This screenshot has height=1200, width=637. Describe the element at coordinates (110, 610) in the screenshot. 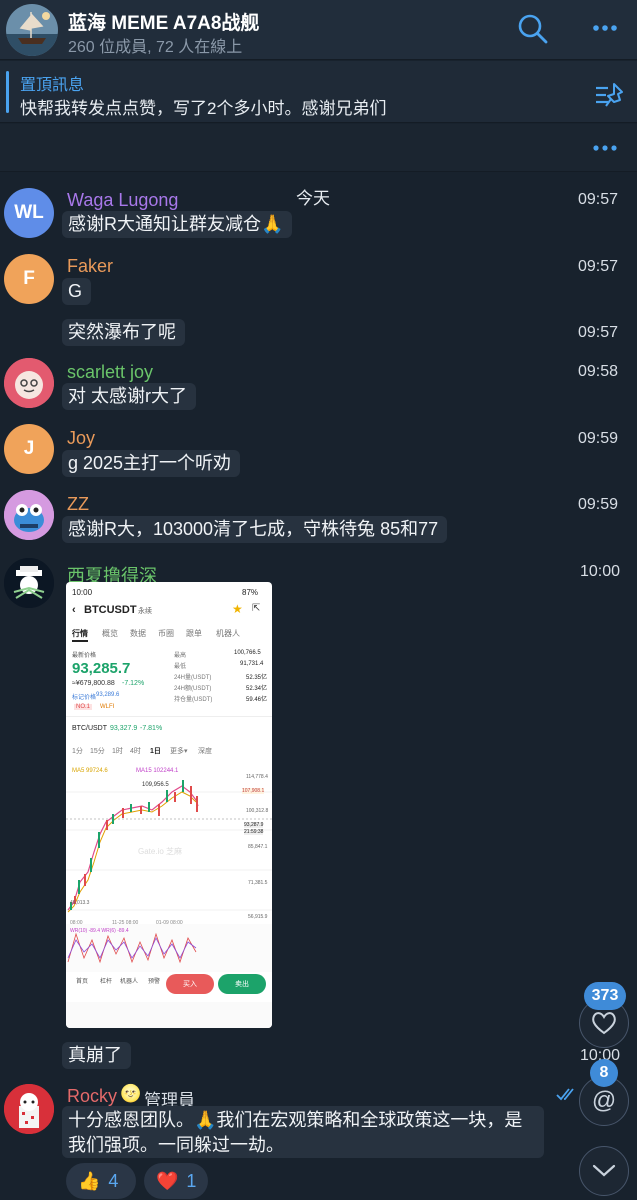

I see `pair-name: BTCUSDT` at that location.